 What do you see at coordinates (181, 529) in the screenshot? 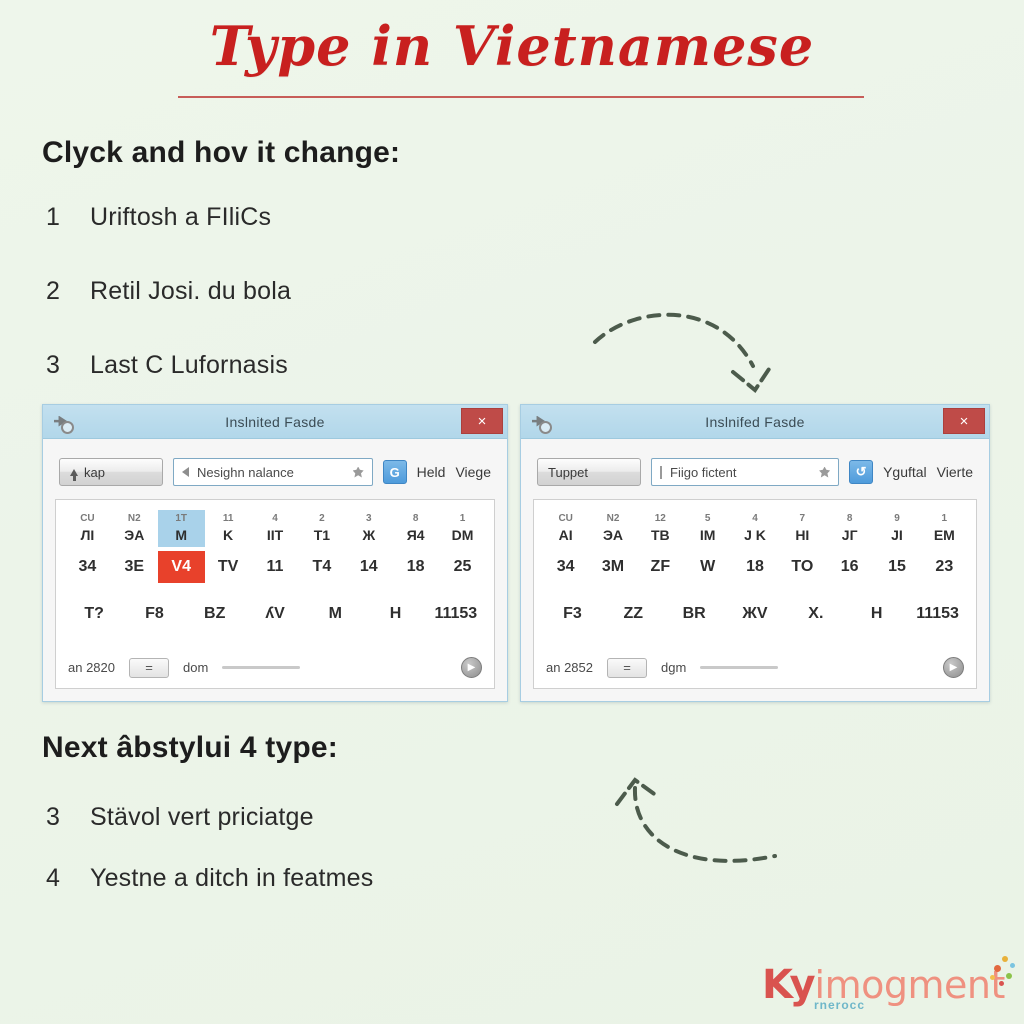
I see `grid-header-cell-selected: 1T M` at bounding box center [181, 529].